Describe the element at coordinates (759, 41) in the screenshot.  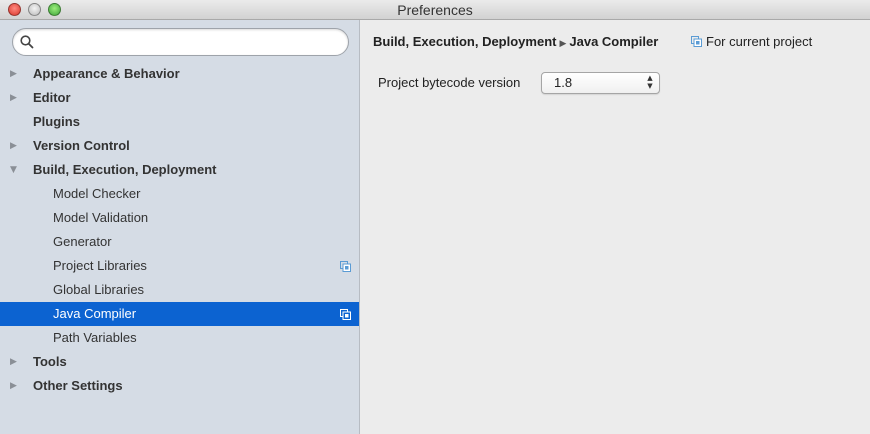
I see `scope-label: For current project` at that location.